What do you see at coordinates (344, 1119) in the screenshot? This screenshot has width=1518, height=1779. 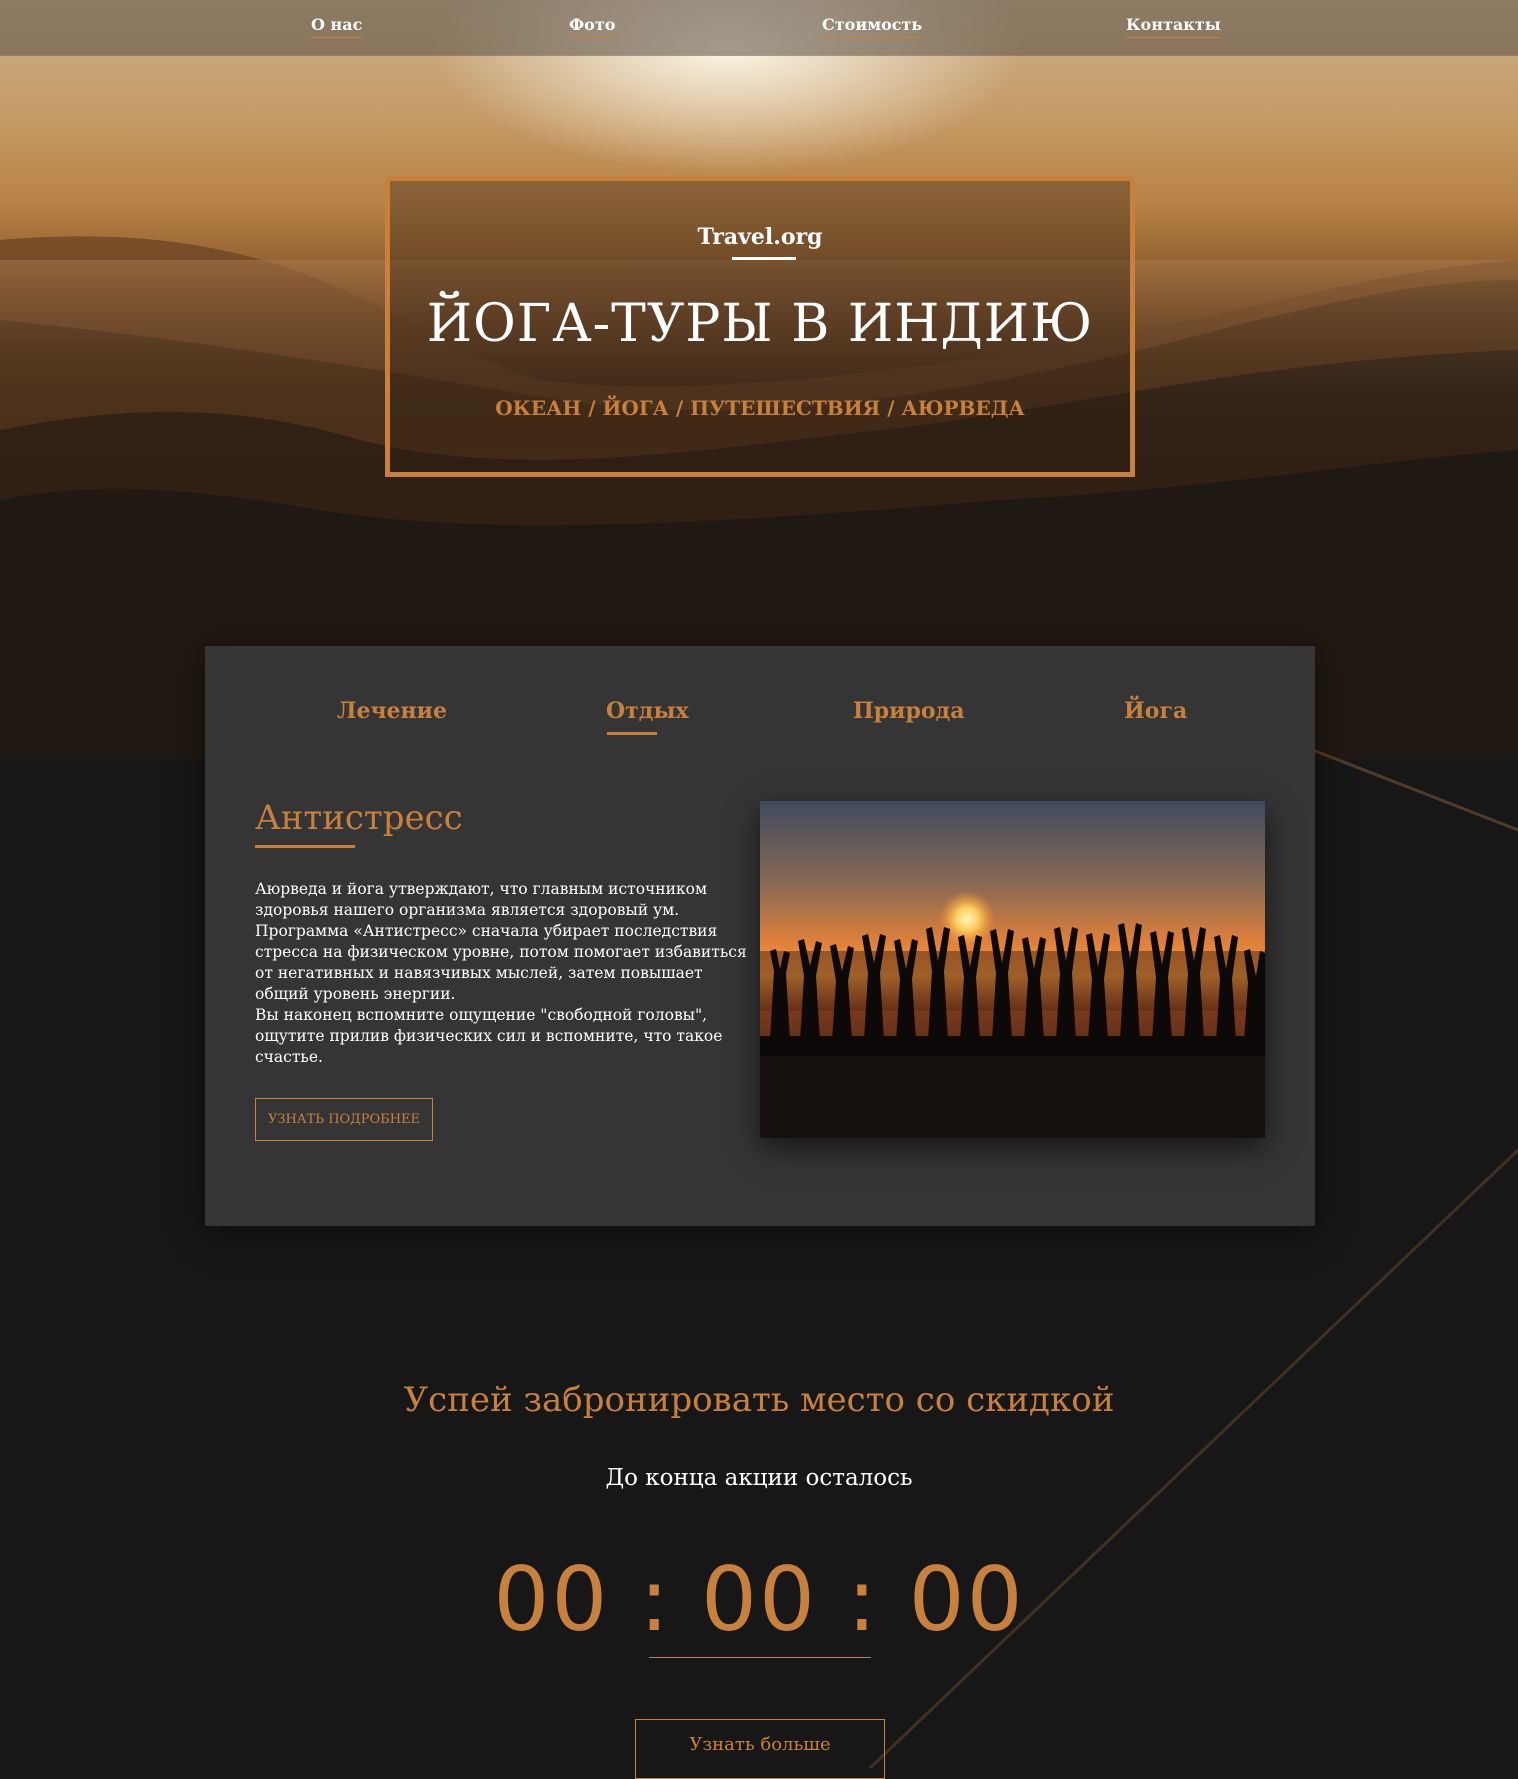 I see `learn-details-button: УЗНАТЬ ПОДРОБНЕЕ` at bounding box center [344, 1119].